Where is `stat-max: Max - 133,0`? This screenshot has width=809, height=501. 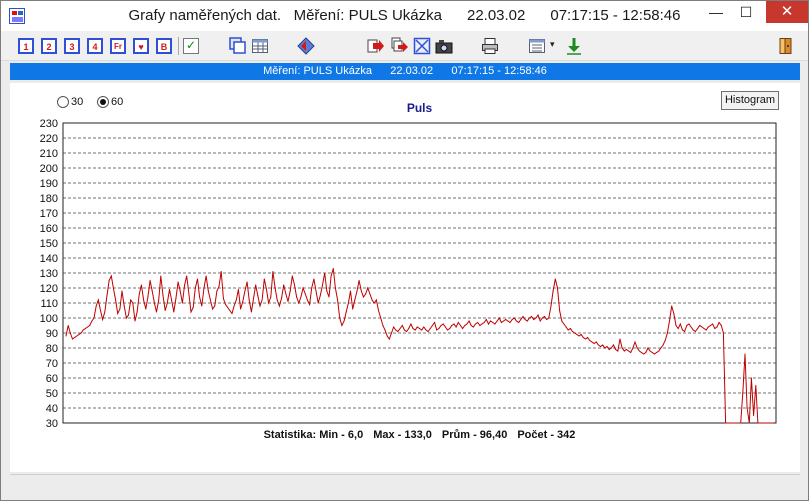 stat-max: Max - 133,0 is located at coordinates (402, 435).